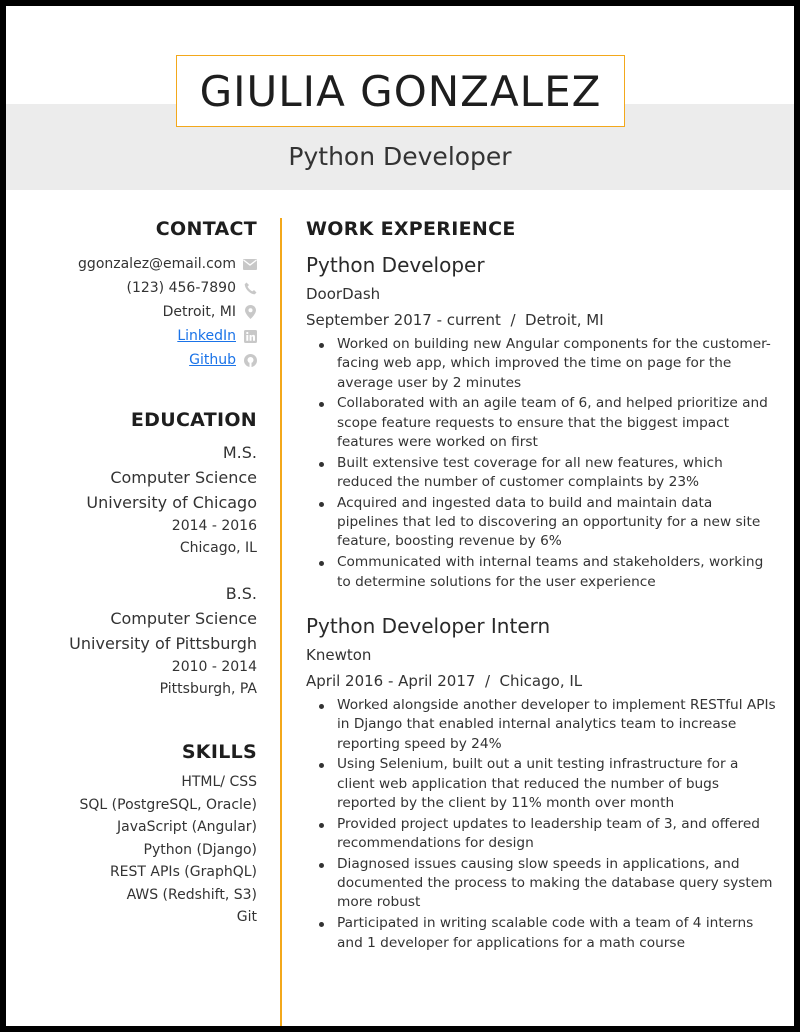 This screenshot has width=800, height=1032. Describe the element at coordinates (250, 264) in the screenshot. I see `envelope-icon` at that location.